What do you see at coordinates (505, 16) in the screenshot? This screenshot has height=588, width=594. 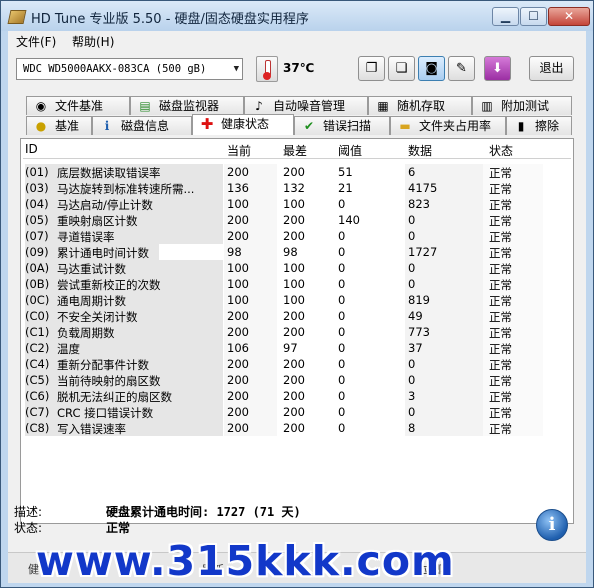 I see `minimize-button: ▁` at bounding box center [505, 16].